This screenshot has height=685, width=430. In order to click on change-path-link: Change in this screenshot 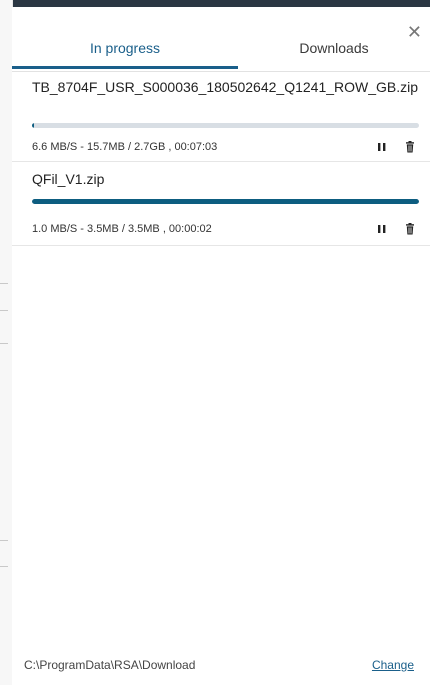, I will do `click(393, 665)`.